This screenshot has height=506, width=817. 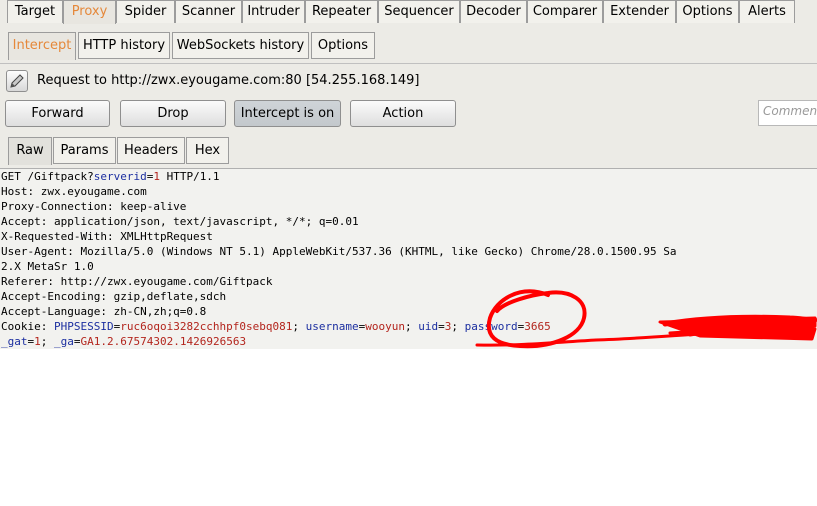 What do you see at coordinates (767, 11) in the screenshot?
I see `tab-alerts: Alerts` at bounding box center [767, 11].